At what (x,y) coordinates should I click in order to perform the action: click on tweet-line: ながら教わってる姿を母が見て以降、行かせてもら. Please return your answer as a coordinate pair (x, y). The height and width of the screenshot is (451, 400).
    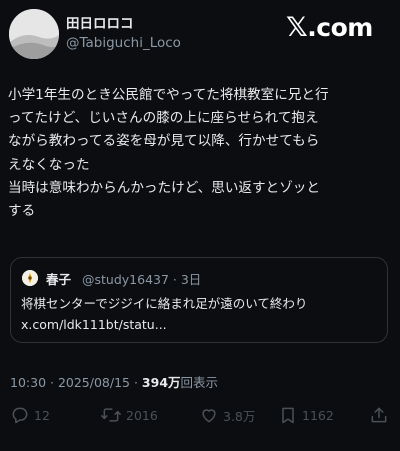
    Looking at the image, I should click on (164, 141).